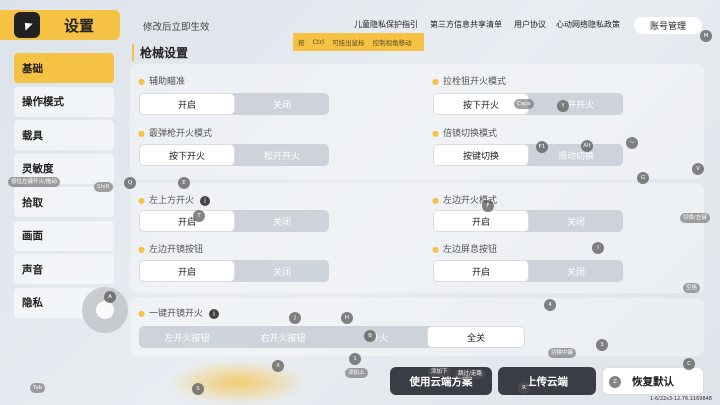 The height and width of the screenshot is (405, 720). What do you see at coordinates (318, 42) in the screenshot?
I see `tip-key: Ctrl` at bounding box center [318, 42].